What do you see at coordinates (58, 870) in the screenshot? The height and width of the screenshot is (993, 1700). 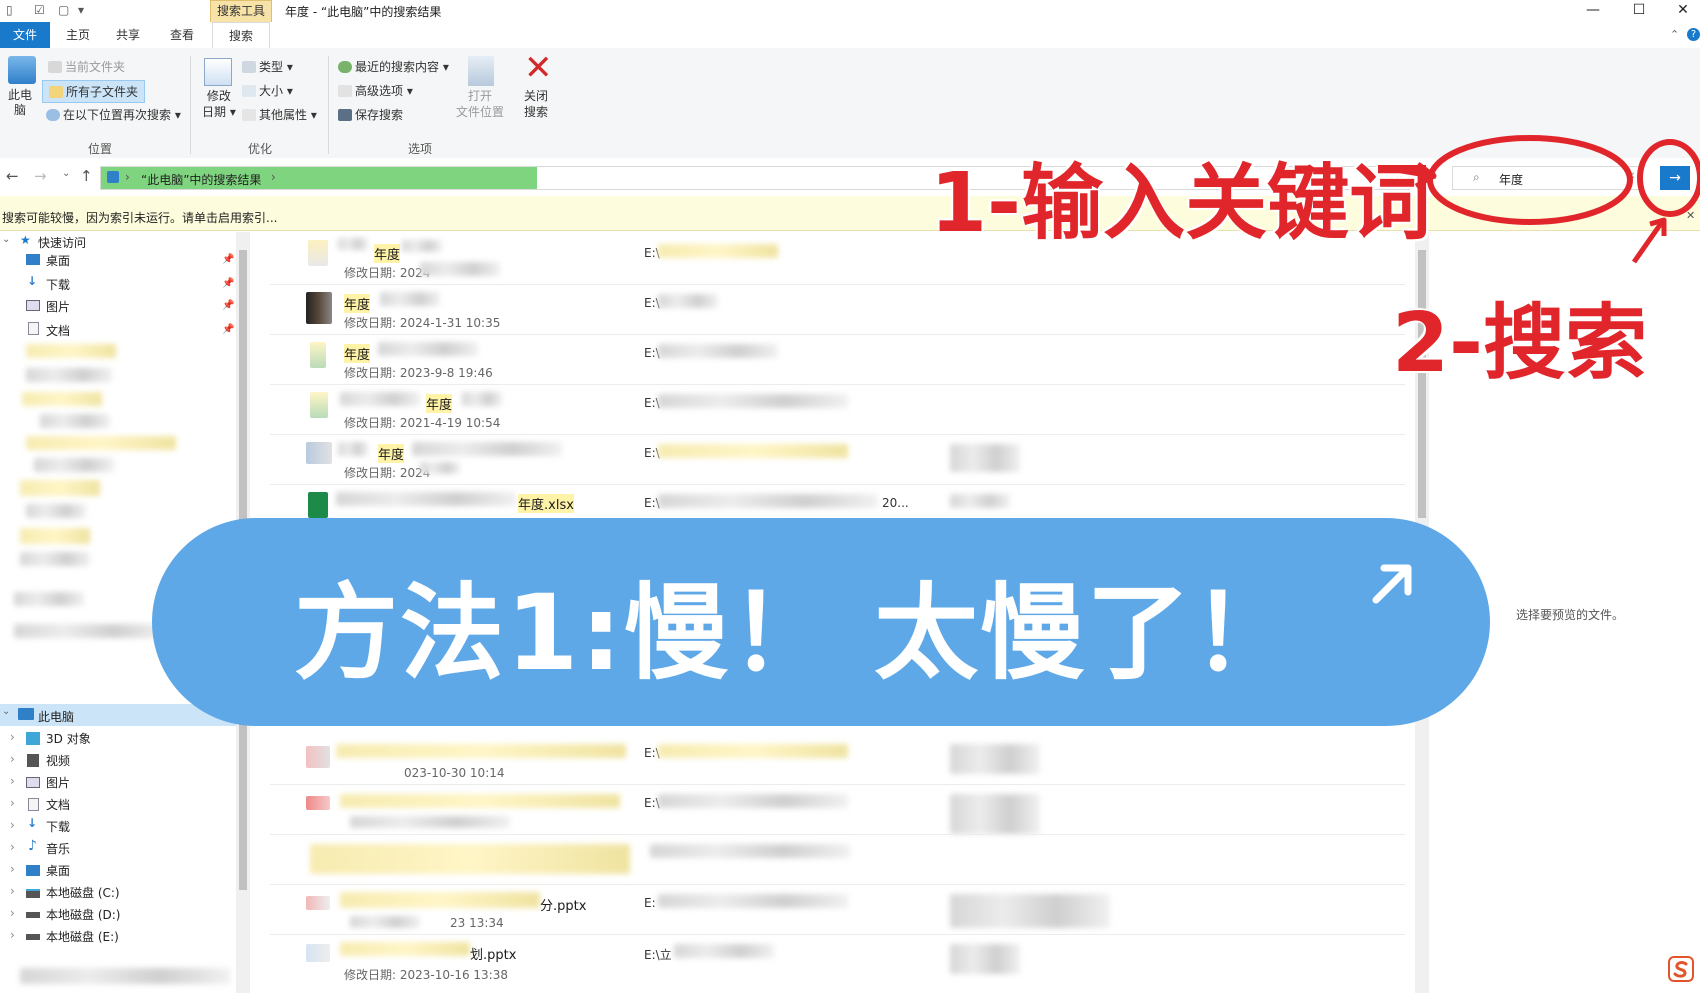 I see `nav-desktop-pc: 桌面` at bounding box center [58, 870].